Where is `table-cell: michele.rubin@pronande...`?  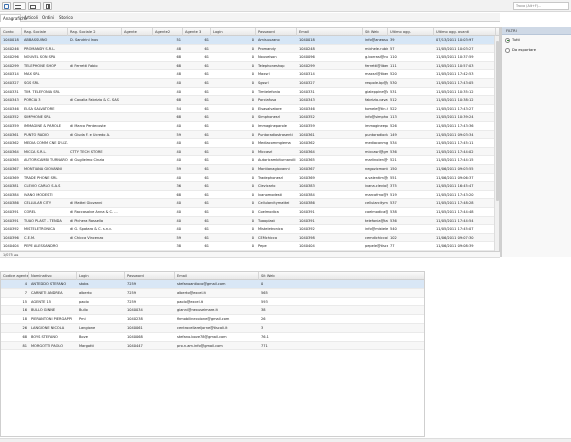
table-cell: michele.rubin@pronande... is located at coordinates (376, 48).